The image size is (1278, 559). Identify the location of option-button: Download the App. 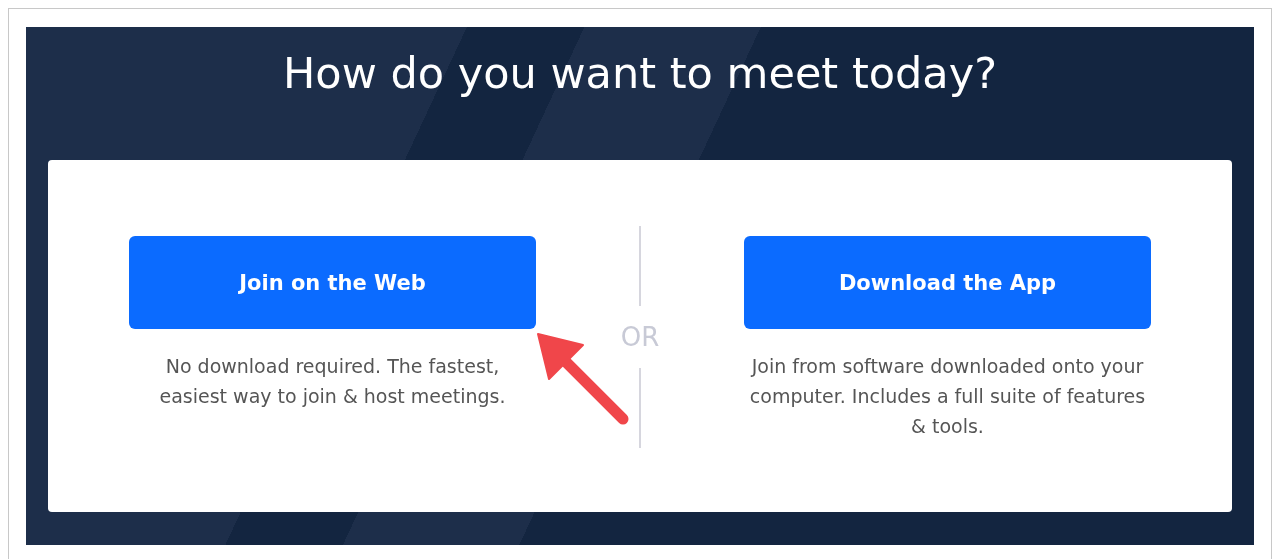
(947, 282).